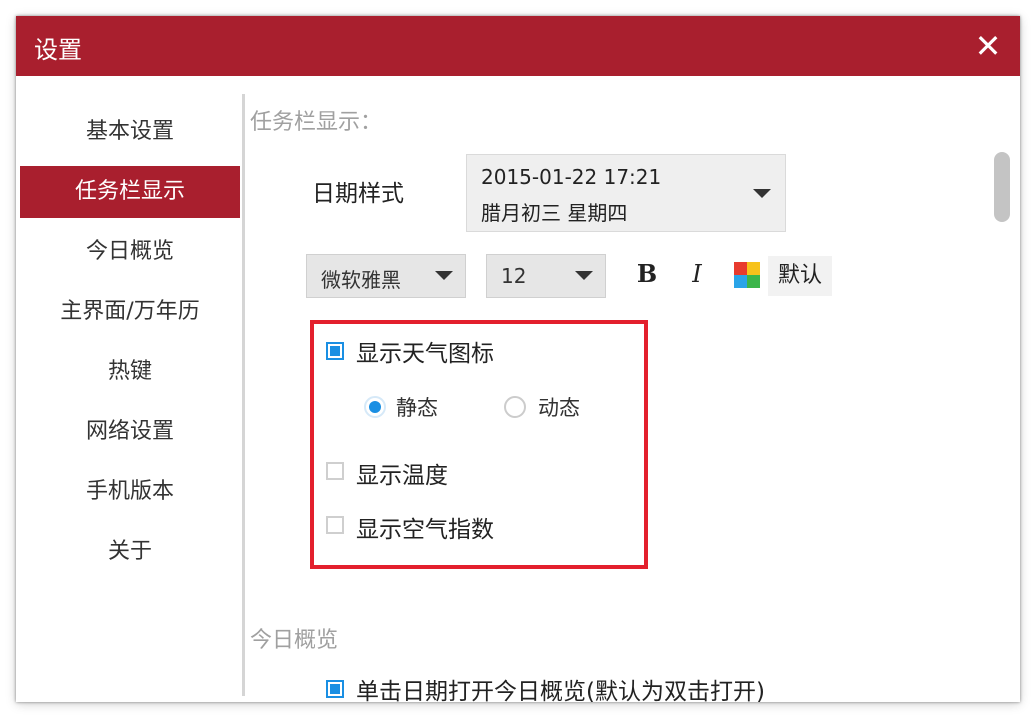  What do you see at coordinates (130, 312) in the screenshot?
I see `sidebar-item-main-calendar: 主界面/万年历` at bounding box center [130, 312].